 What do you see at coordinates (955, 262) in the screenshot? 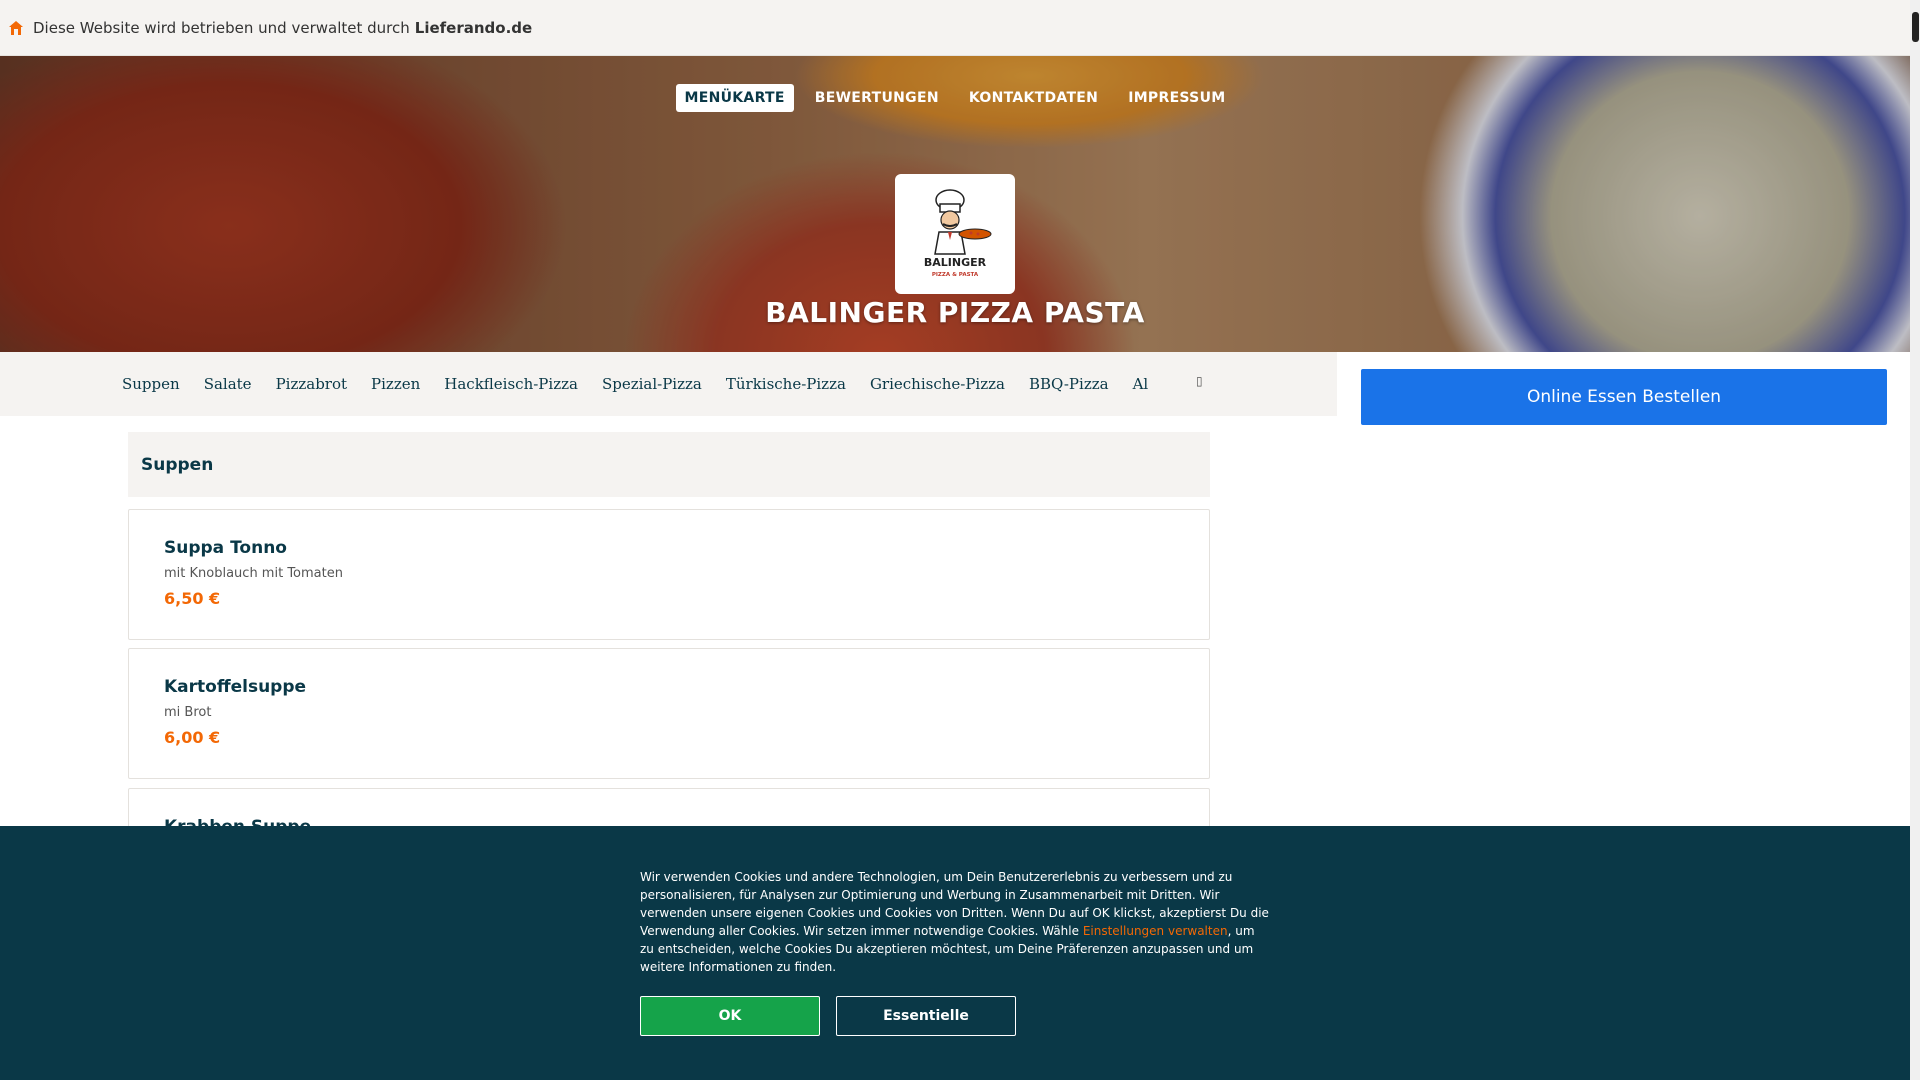
I see `logo-text: BALINGER` at bounding box center [955, 262].